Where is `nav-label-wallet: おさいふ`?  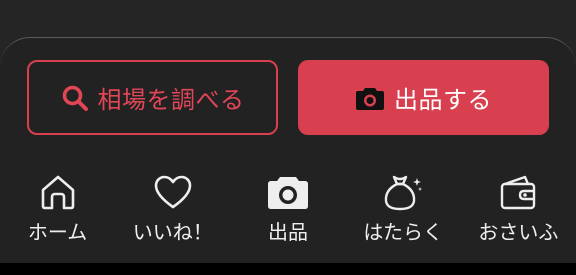
nav-label-wallet: おさいふ is located at coordinates (518, 232).